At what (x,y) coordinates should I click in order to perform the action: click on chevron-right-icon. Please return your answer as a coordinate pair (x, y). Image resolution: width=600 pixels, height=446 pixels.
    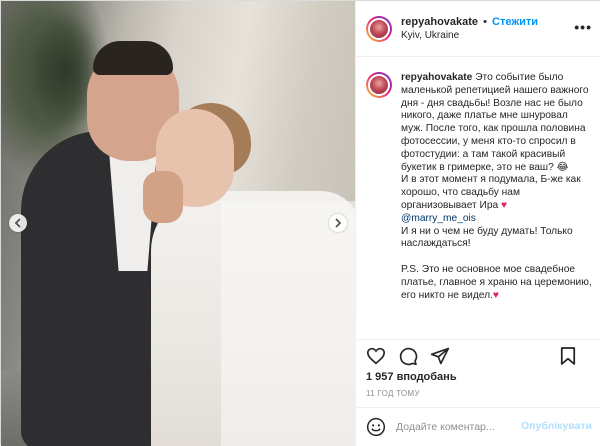
    Looking at the image, I should click on (338, 223).